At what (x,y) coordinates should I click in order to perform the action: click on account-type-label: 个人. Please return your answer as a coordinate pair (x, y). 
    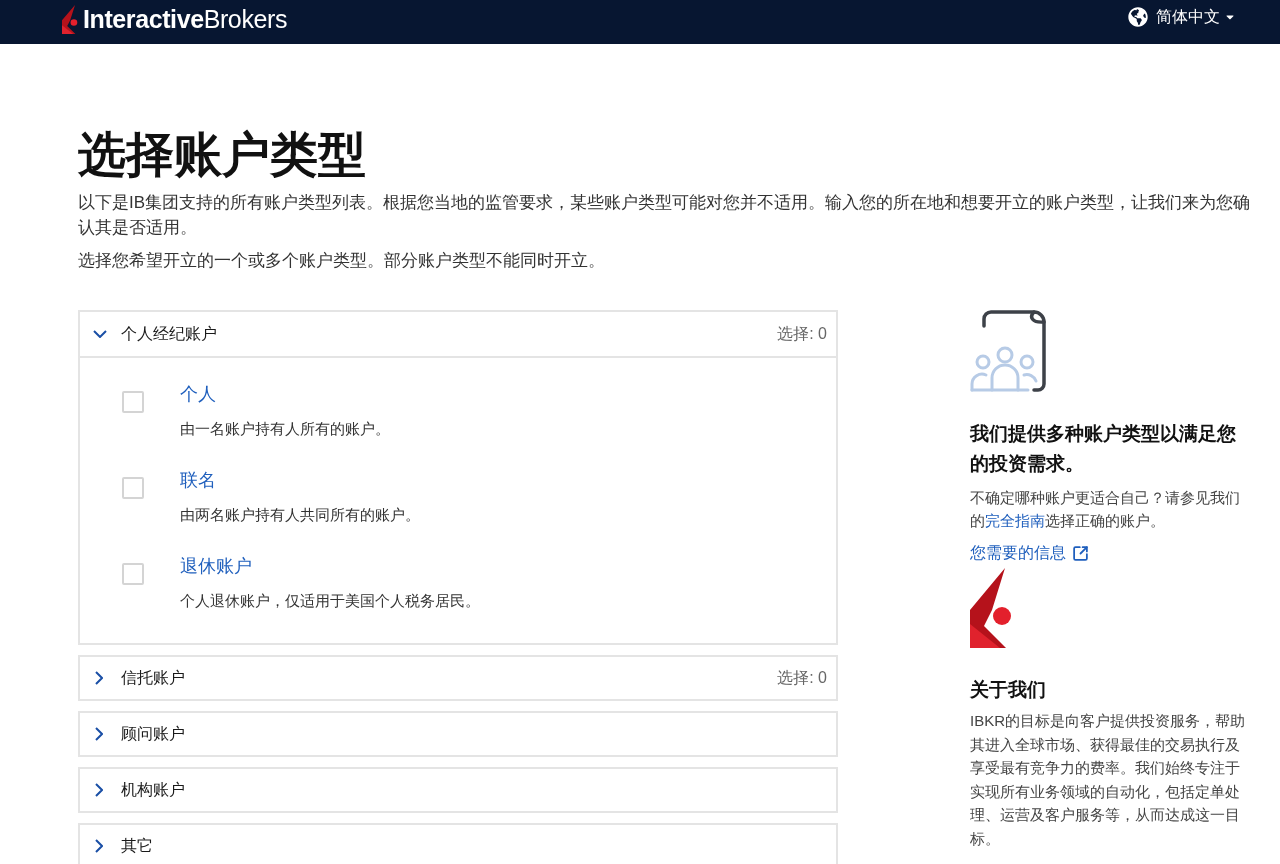
    Looking at the image, I should click on (285, 394).